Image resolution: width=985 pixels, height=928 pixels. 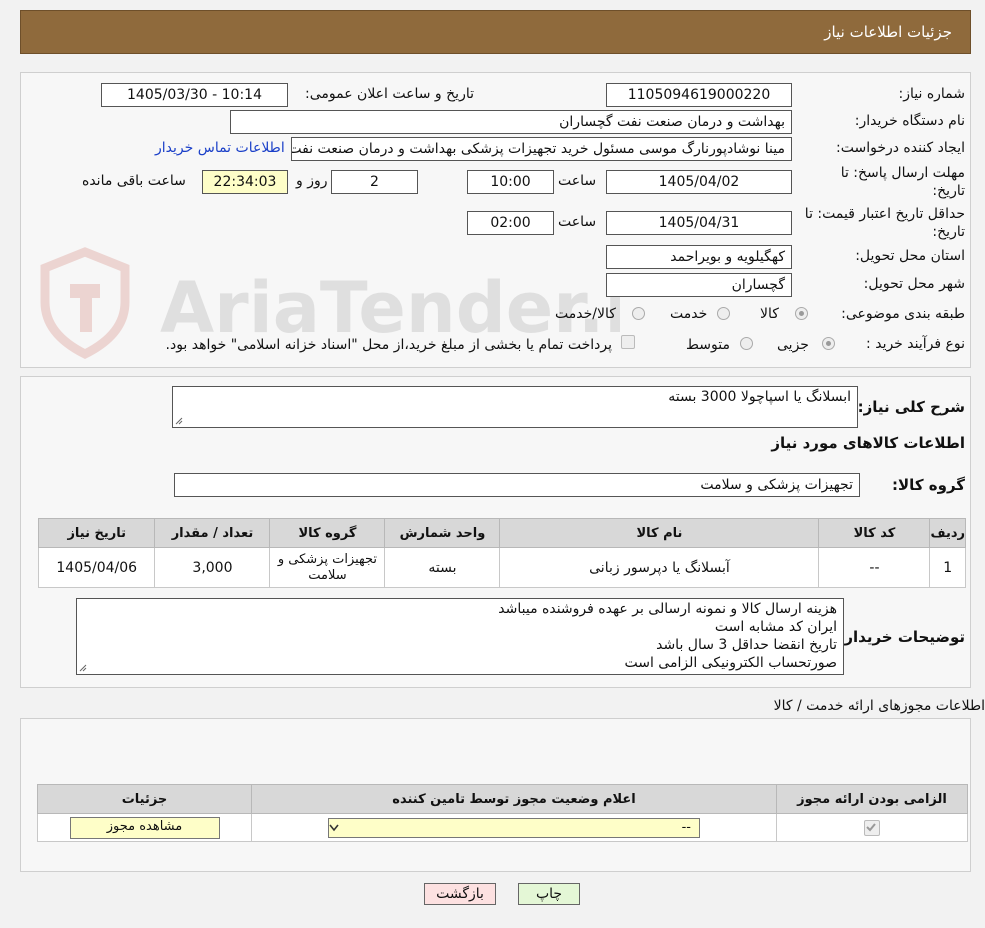 I want to click on table-row: -- مشاهده مجوز, so click(x=502, y=827).